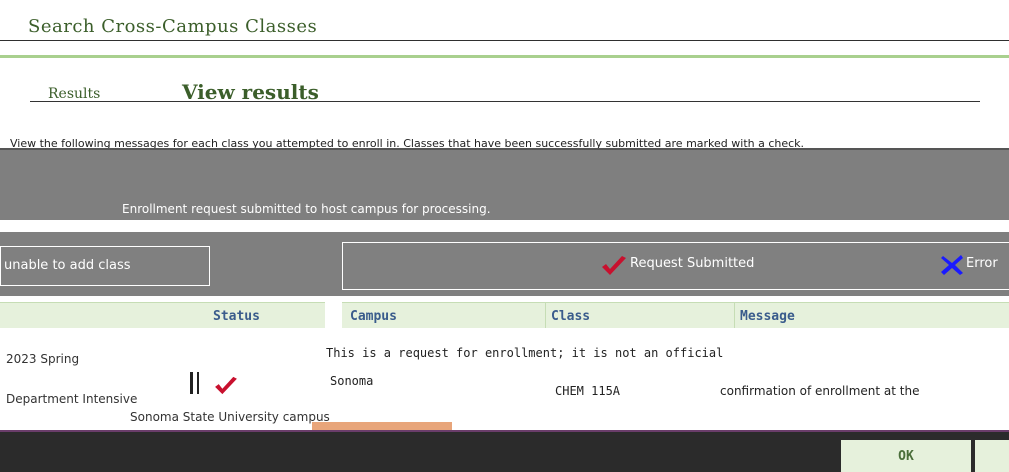 This screenshot has height=472, width=1009. I want to click on page-title: Search Cross-Campus Classes, so click(173, 26).